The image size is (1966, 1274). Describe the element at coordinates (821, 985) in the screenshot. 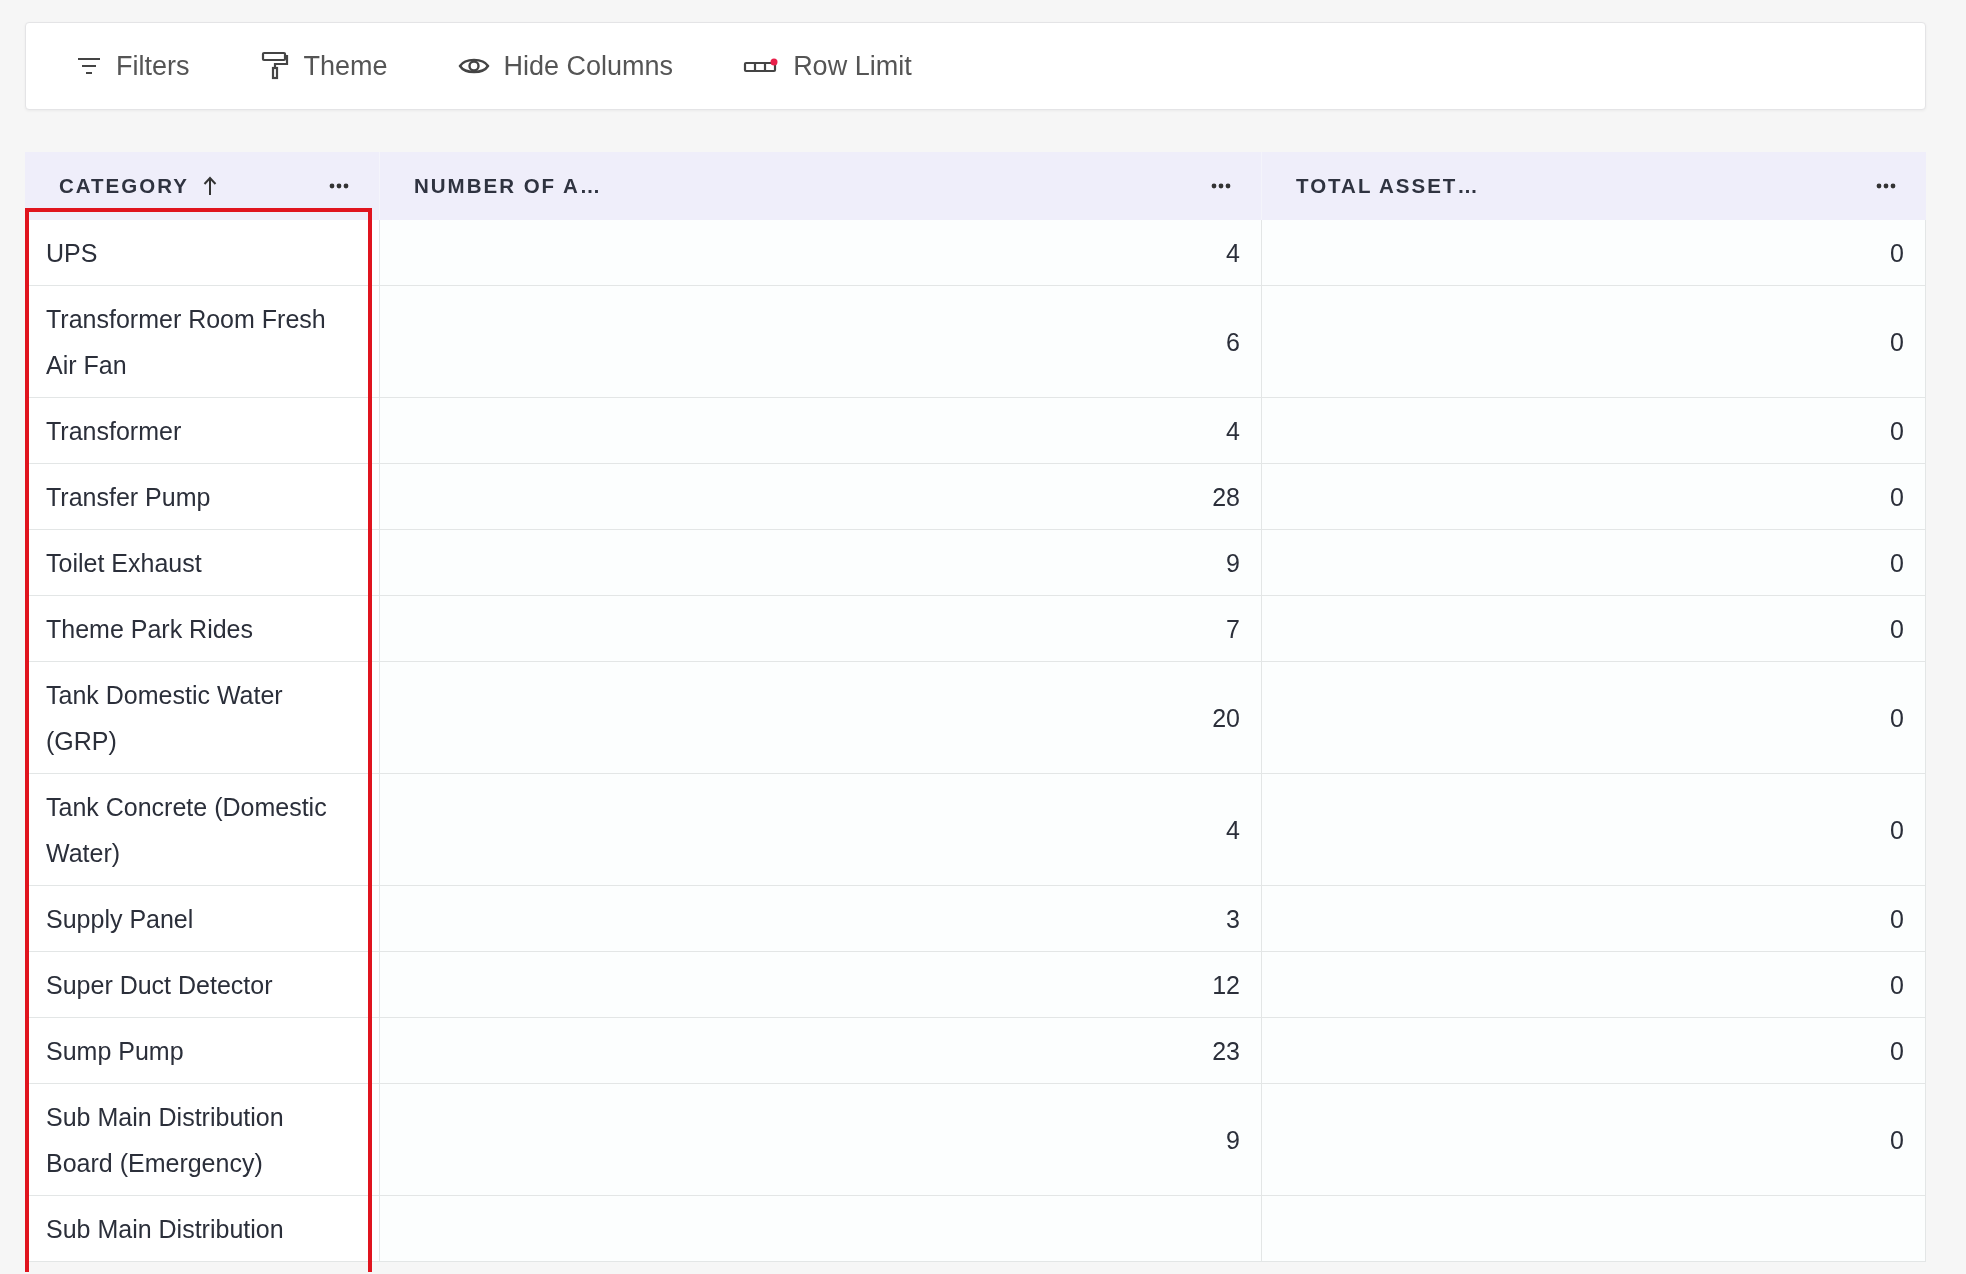

I see `table-cell: 12` at that location.